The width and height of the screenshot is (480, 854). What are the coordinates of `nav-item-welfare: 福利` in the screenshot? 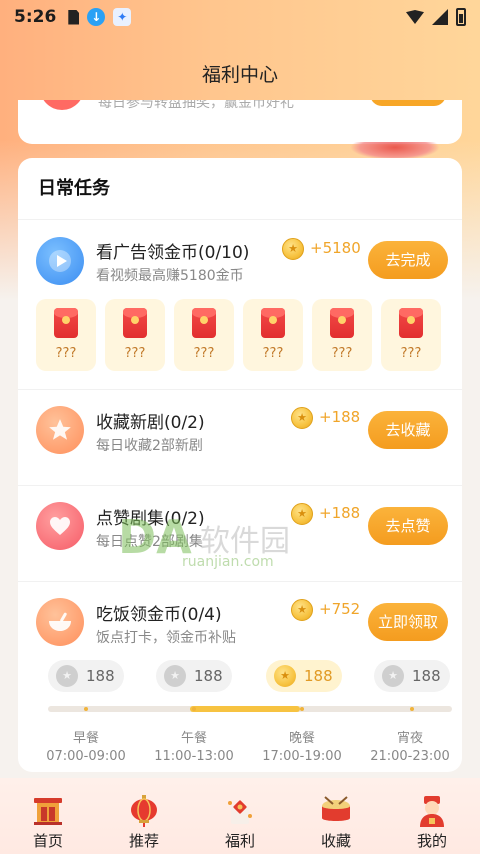 It's located at (240, 816).